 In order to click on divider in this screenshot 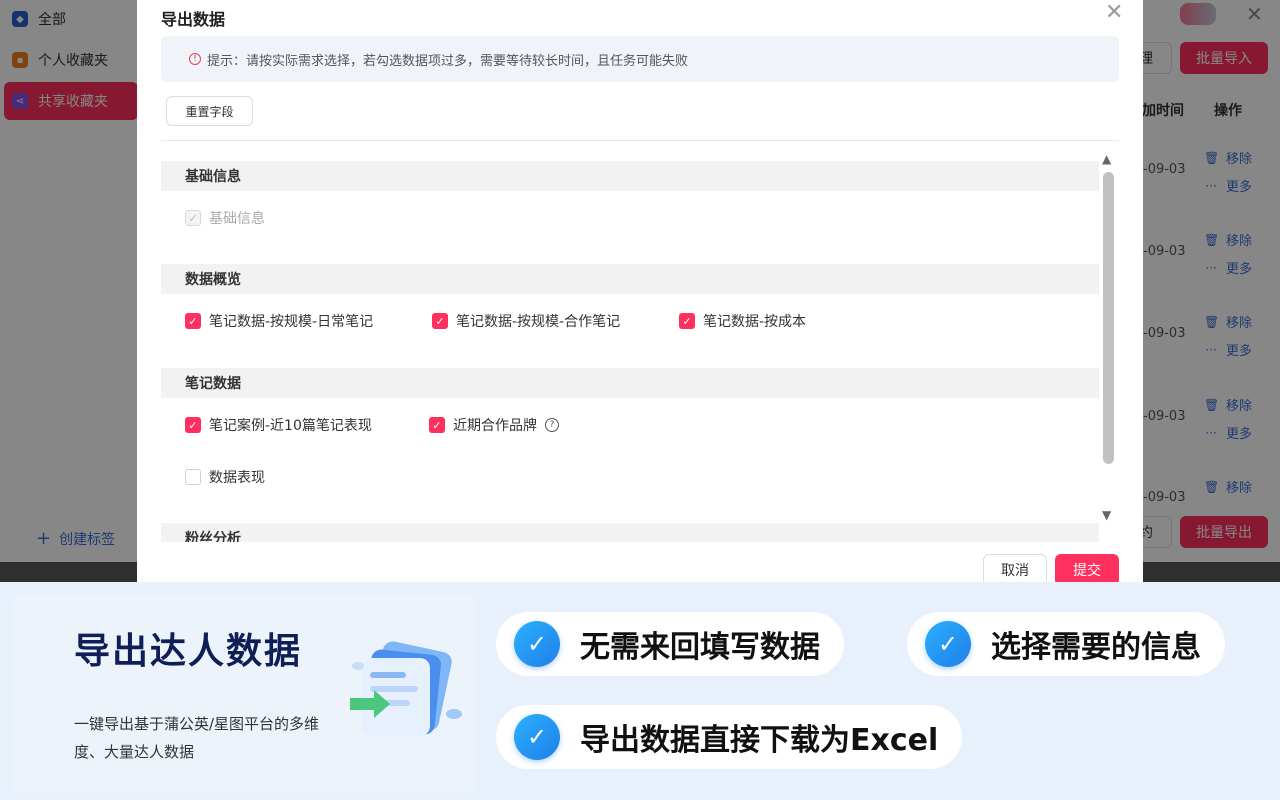, I will do `click(640, 140)`.